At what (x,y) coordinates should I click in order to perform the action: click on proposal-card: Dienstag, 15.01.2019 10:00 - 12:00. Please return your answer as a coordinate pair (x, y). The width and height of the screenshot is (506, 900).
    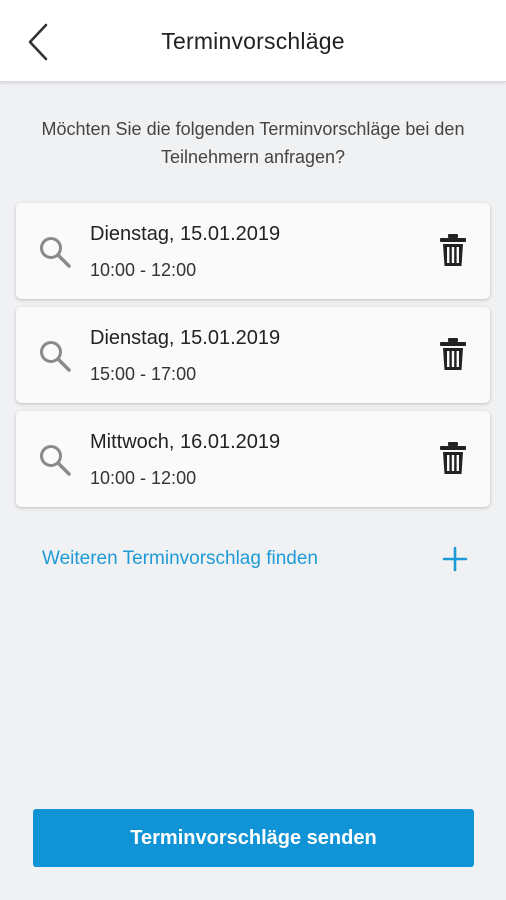
    Looking at the image, I should click on (253, 251).